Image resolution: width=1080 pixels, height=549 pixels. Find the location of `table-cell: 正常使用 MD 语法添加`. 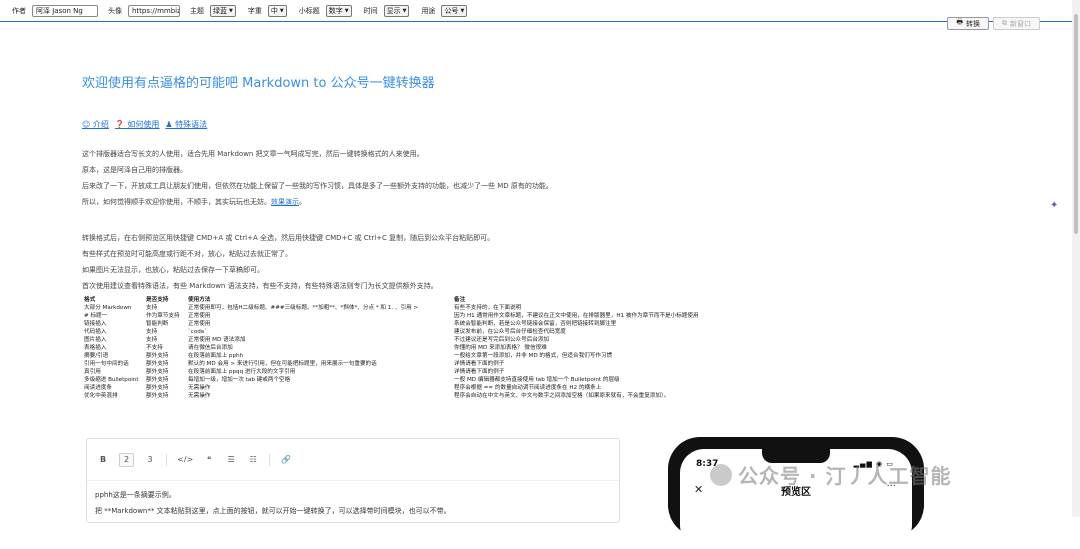

table-cell: 正常使用 MD 语法添加 is located at coordinates (217, 340).